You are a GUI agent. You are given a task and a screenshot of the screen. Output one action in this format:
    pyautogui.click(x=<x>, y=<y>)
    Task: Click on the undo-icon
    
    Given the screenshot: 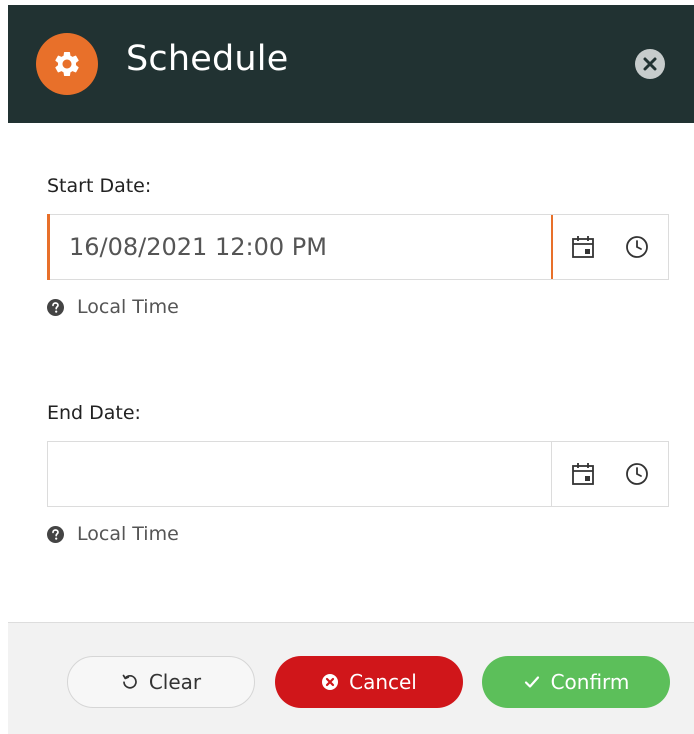 What is the action you would take?
    pyautogui.click(x=130, y=682)
    